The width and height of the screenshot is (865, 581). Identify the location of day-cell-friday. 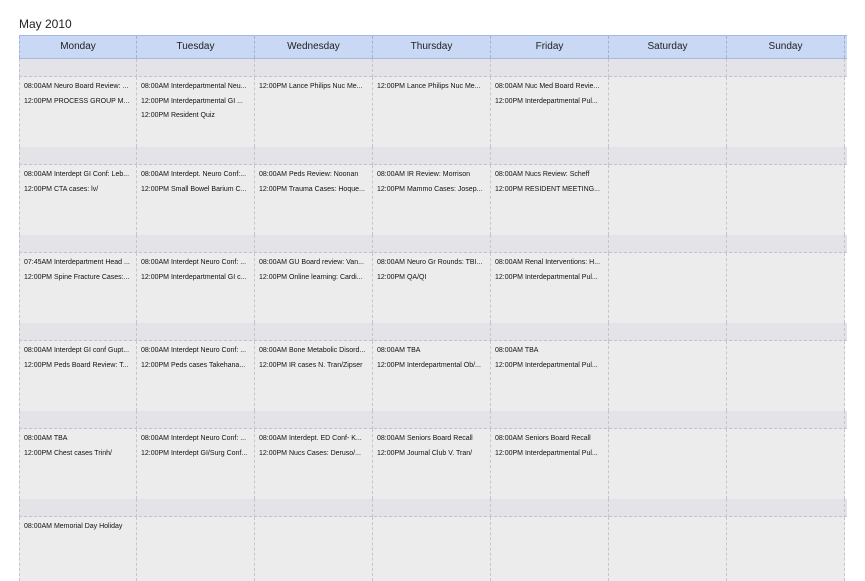
(550, 549).